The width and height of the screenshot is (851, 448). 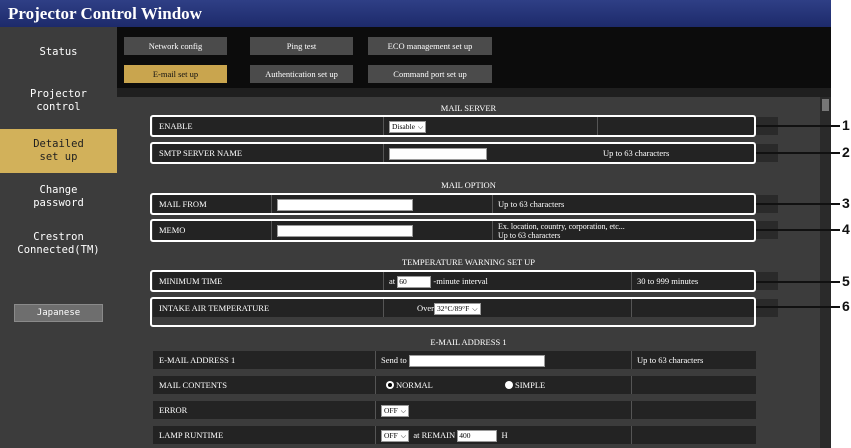 I want to click on error-select: OFF ⌵, so click(x=395, y=411).